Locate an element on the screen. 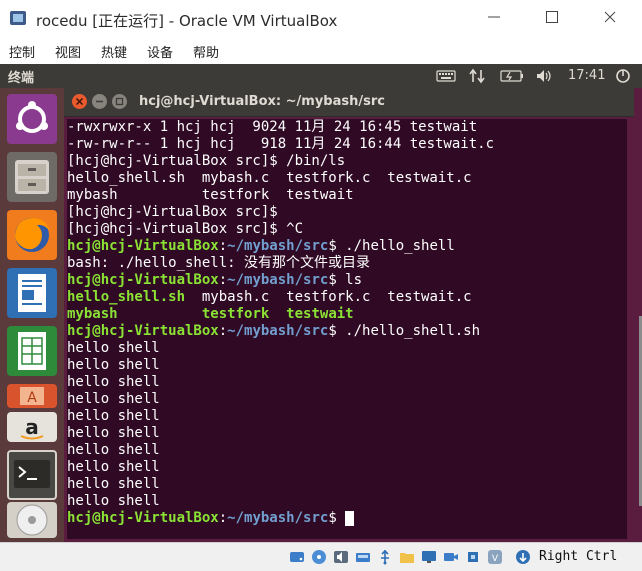  svg-text: V is located at coordinates (495, 559).